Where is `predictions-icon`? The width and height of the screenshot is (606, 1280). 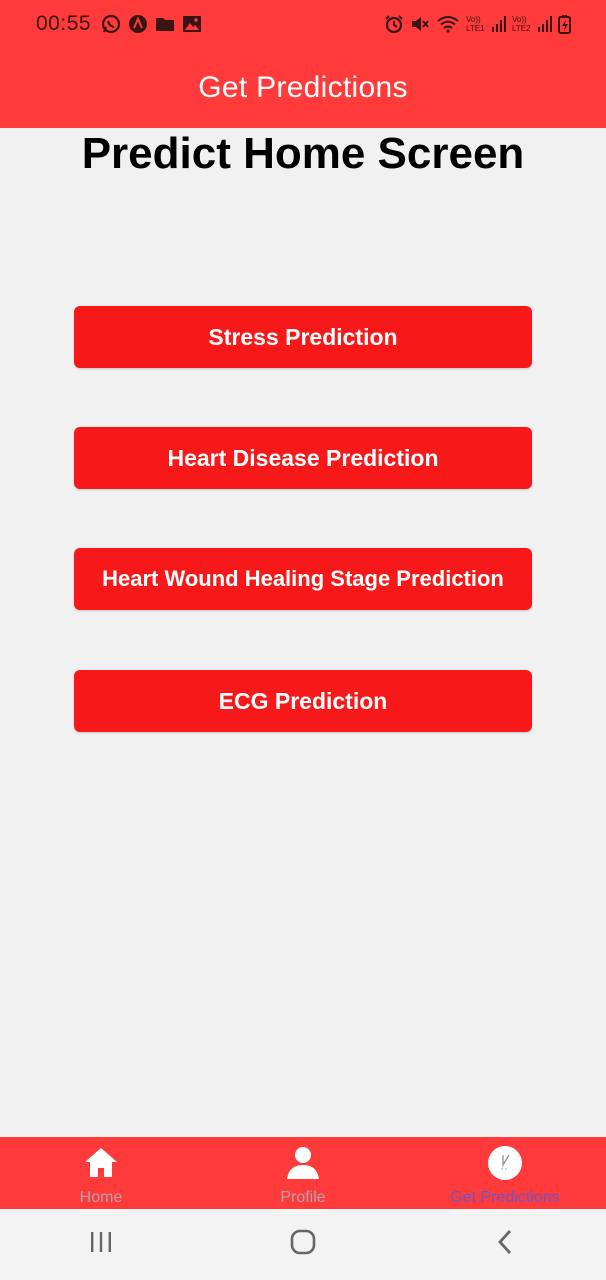
predictions-icon is located at coordinates (505, 1163).